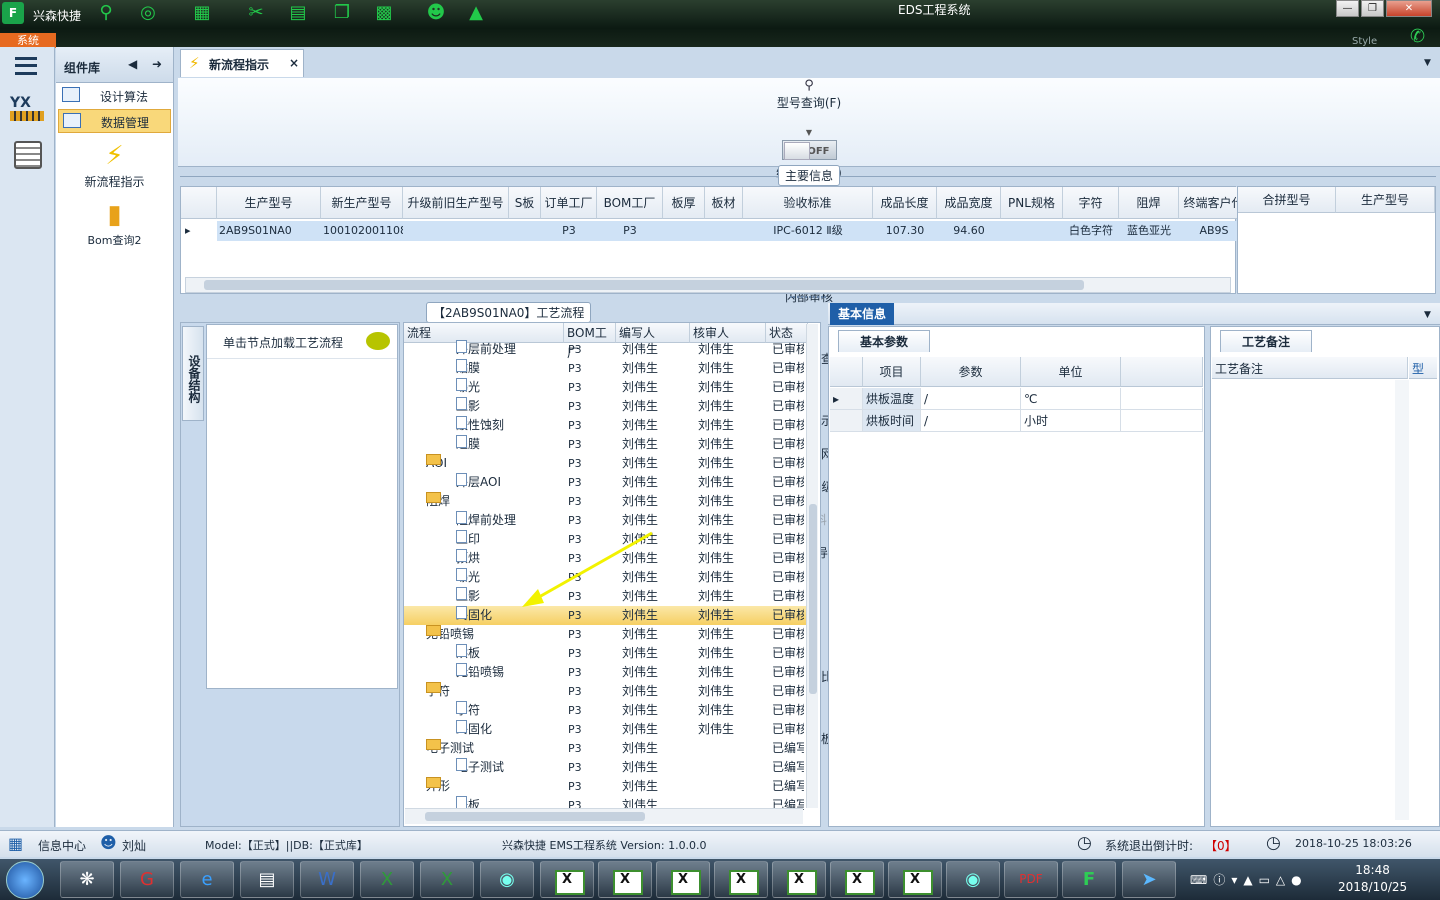 This screenshot has width=1440, height=900. What do you see at coordinates (1091, 231) in the screenshot?
I see `table-cell: 白色字符` at bounding box center [1091, 231].